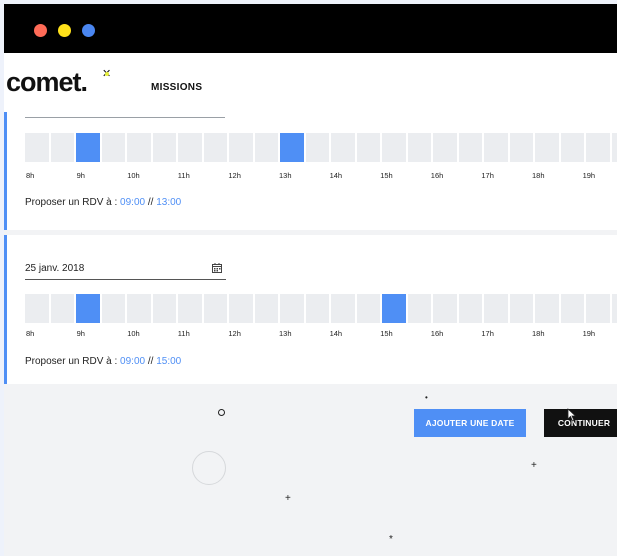  What do you see at coordinates (125, 117) in the screenshot?
I see `date-field-underline` at bounding box center [125, 117].